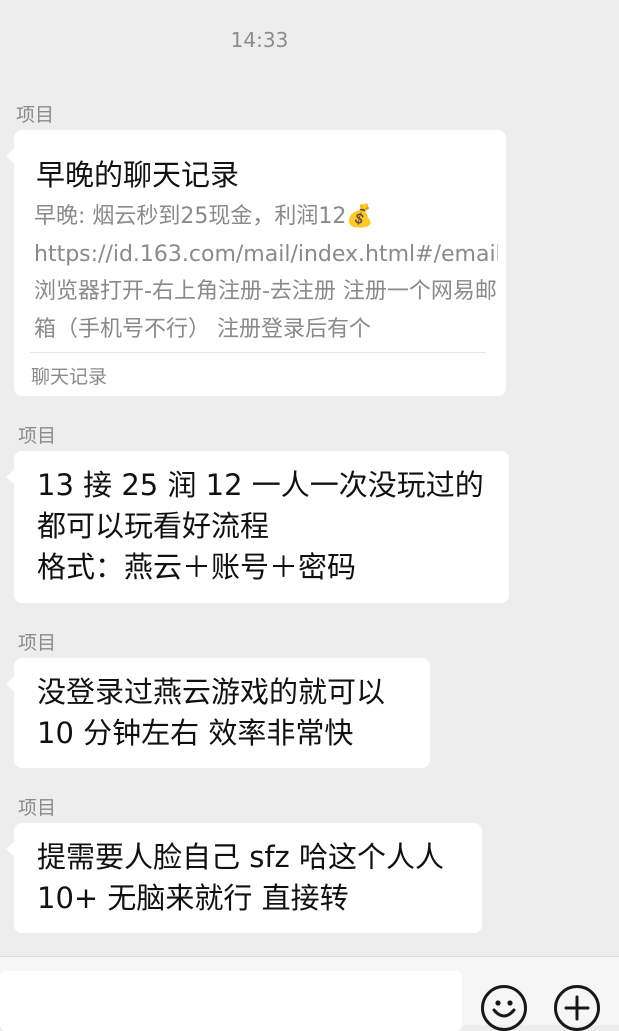 The width and height of the screenshot is (619, 1031). What do you see at coordinates (69, 377) in the screenshot?
I see `chat-record-label: 聊天记录` at bounding box center [69, 377].